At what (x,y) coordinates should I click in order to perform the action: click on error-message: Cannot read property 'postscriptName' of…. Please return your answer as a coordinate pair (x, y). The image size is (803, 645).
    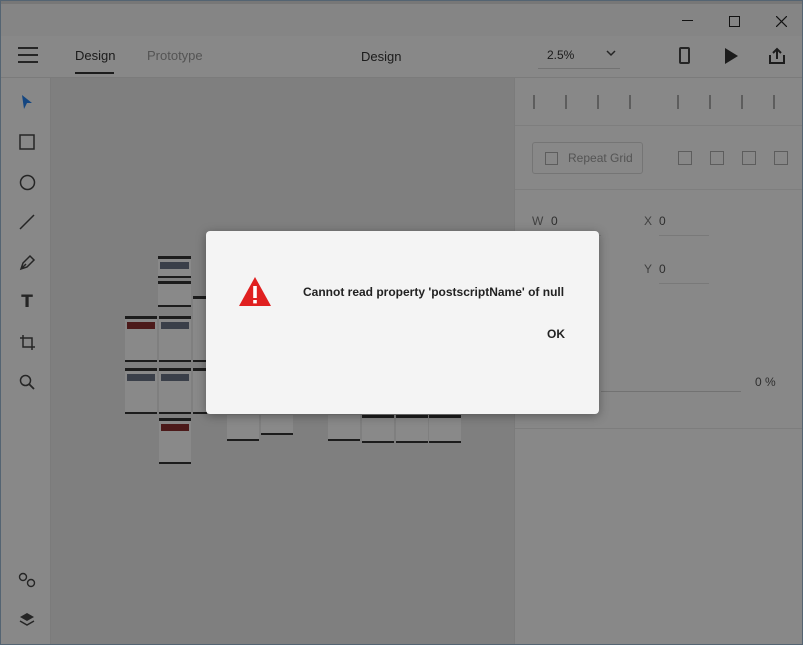
    Looking at the image, I should click on (434, 292).